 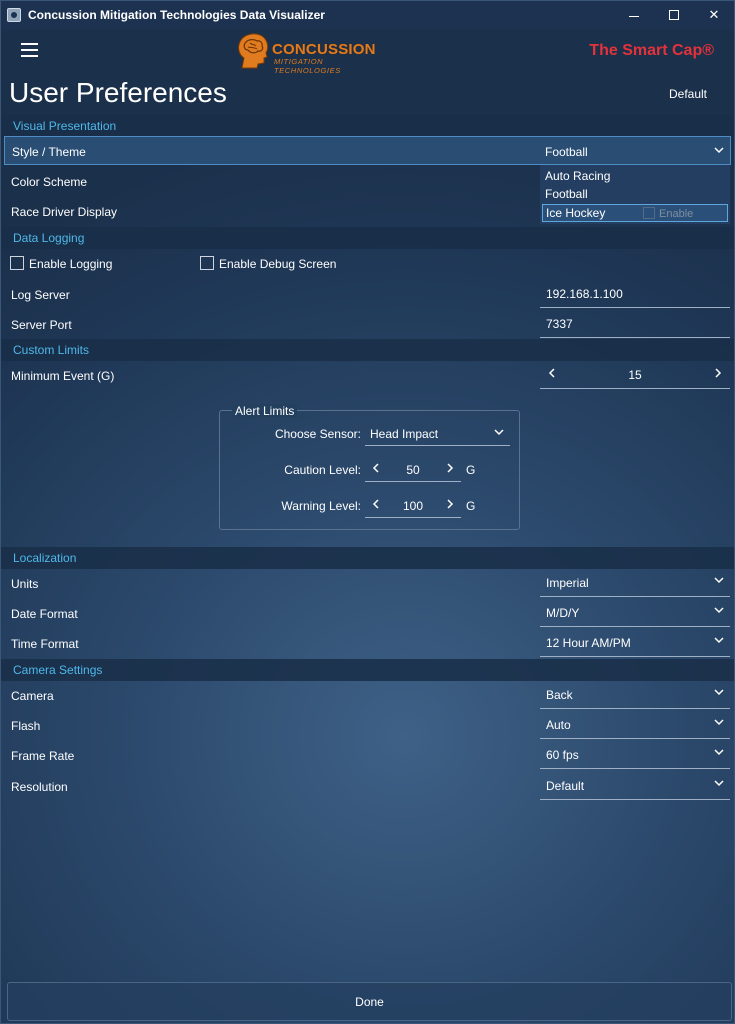 What do you see at coordinates (369, 1001) in the screenshot?
I see `done-button: Done` at bounding box center [369, 1001].